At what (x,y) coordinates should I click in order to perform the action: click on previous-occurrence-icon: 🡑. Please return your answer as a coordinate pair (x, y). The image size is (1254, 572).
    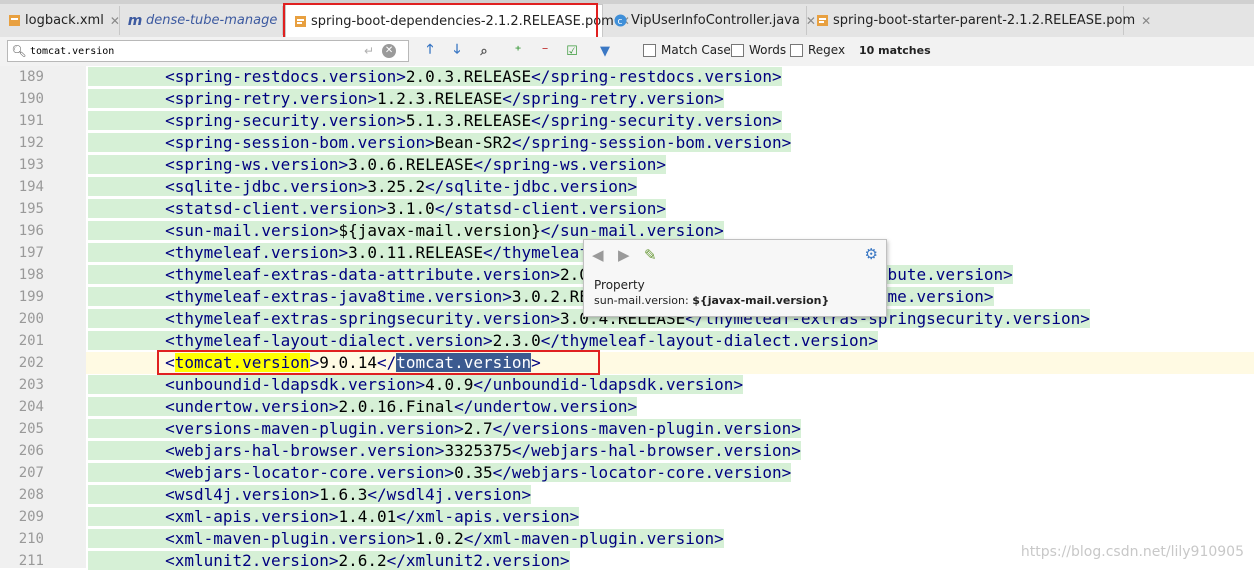
    Looking at the image, I should click on (430, 51).